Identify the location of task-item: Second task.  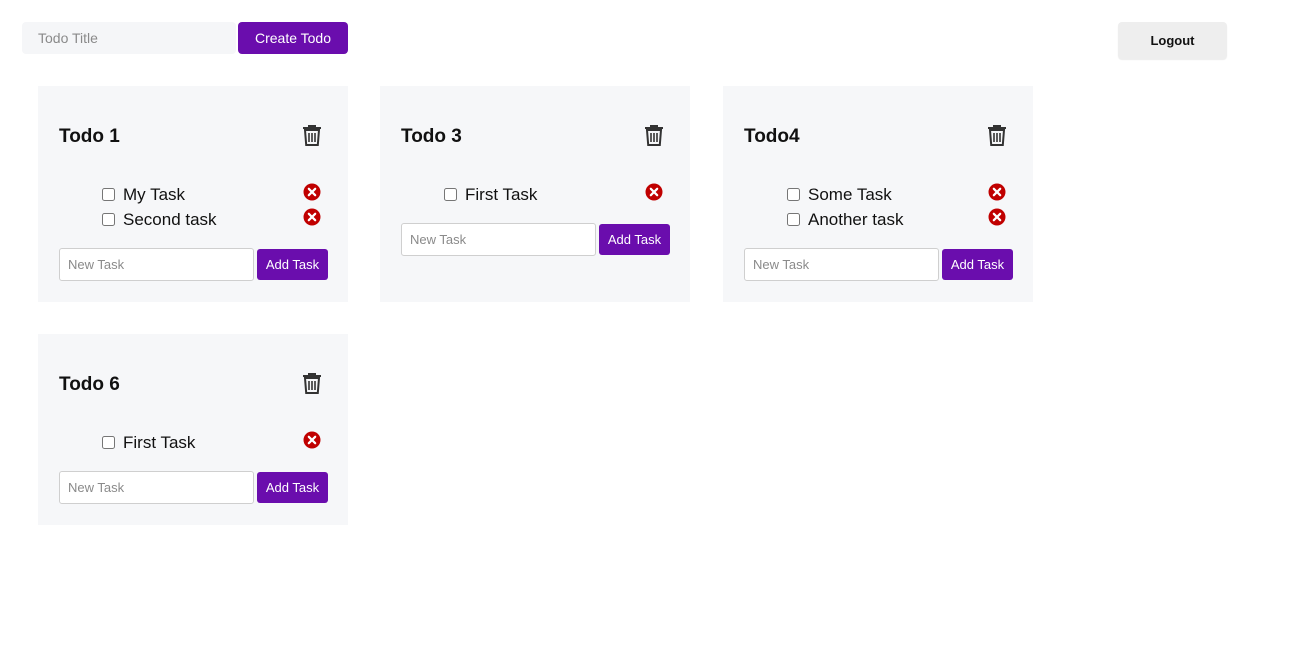
(217, 220).